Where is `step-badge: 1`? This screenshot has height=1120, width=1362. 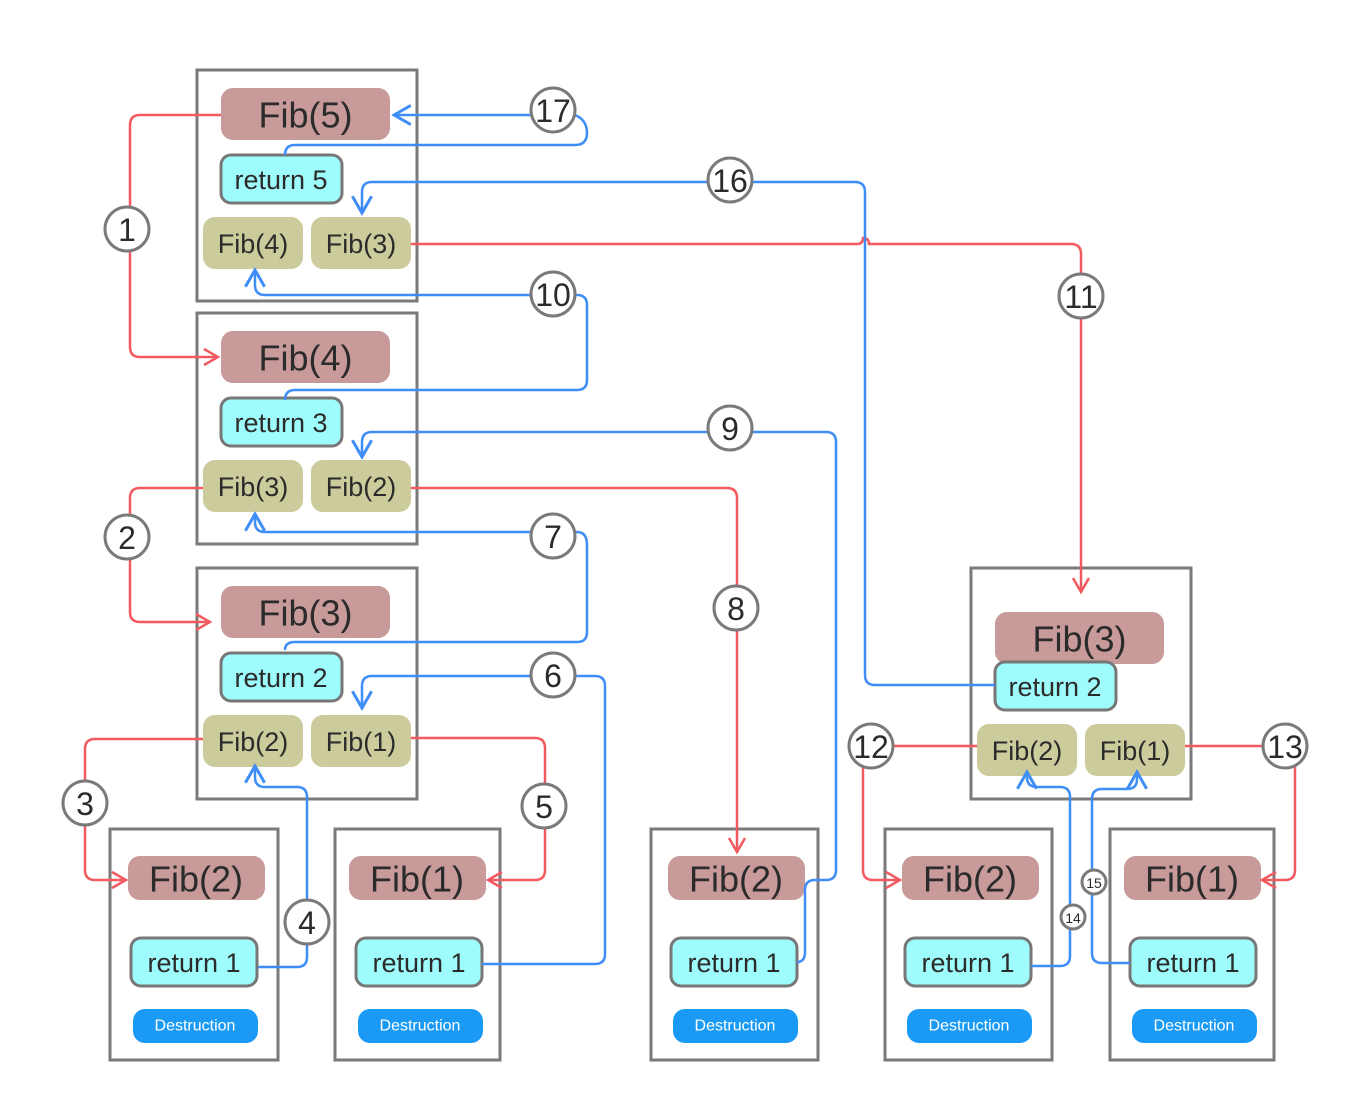 step-badge: 1 is located at coordinates (127, 229).